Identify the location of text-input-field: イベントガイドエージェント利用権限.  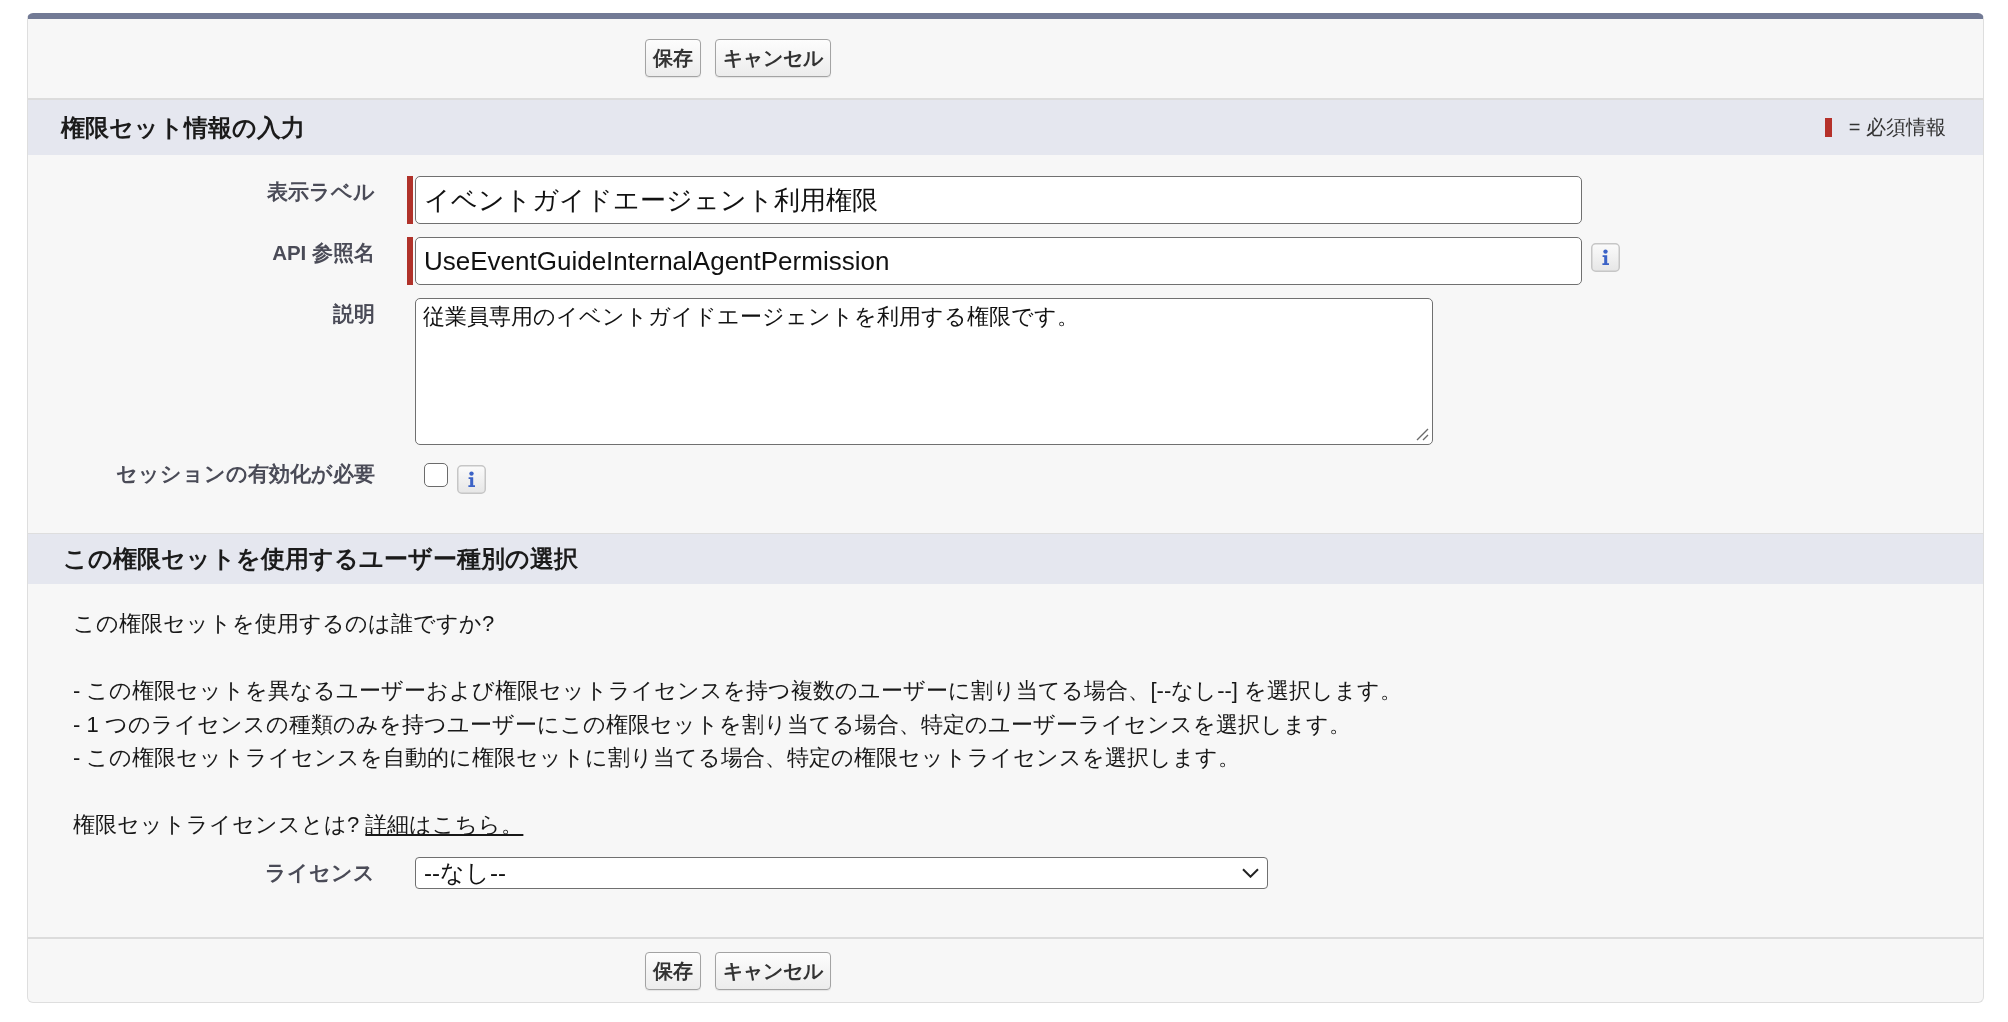
(998, 200).